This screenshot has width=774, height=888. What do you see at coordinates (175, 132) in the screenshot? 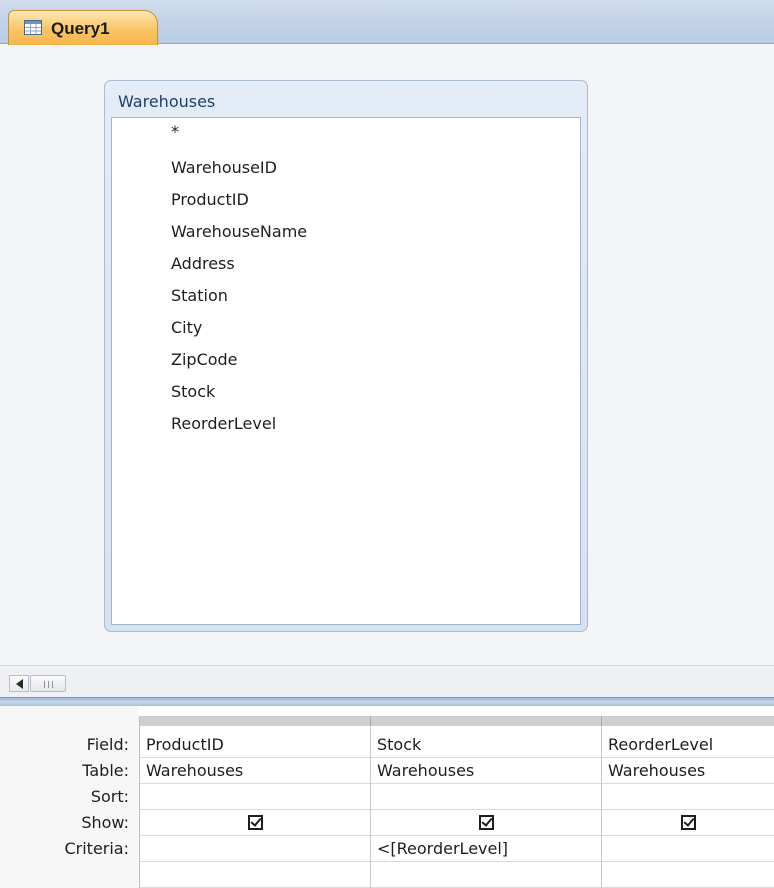
I see `field-all: *` at bounding box center [175, 132].